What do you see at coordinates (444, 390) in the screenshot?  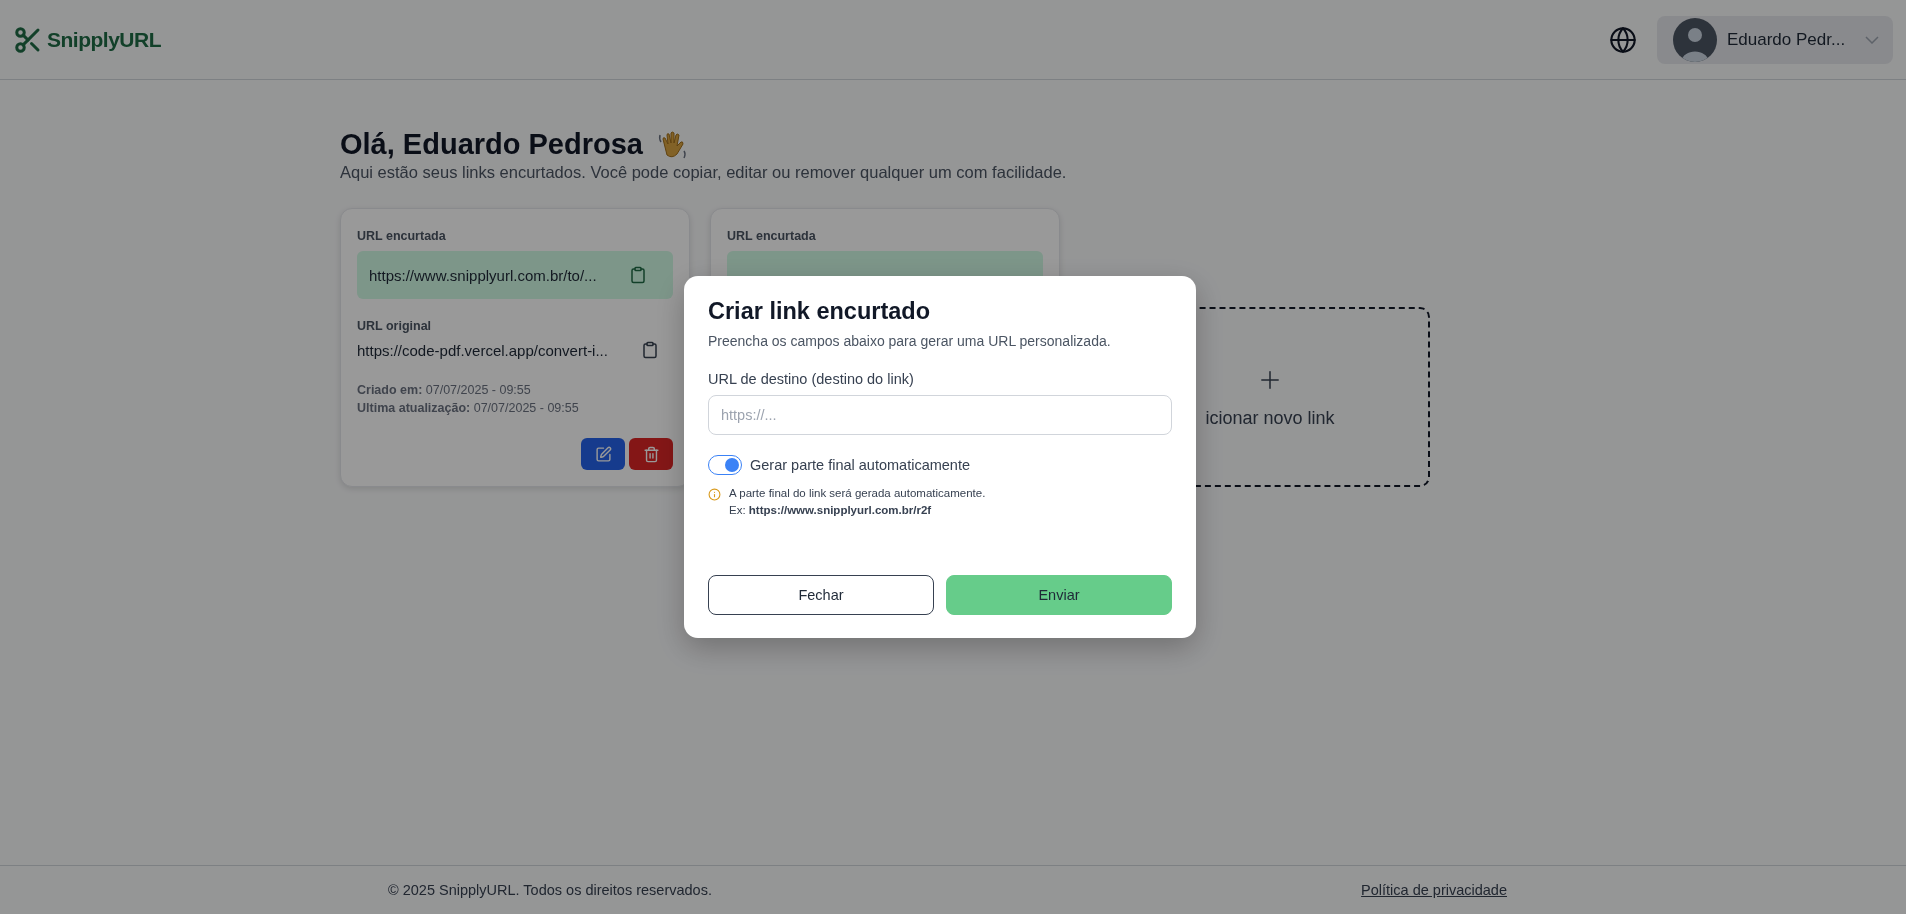 I see `created-date: Criado em: 07/07/2025 - 09:55` at bounding box center [444, 390].